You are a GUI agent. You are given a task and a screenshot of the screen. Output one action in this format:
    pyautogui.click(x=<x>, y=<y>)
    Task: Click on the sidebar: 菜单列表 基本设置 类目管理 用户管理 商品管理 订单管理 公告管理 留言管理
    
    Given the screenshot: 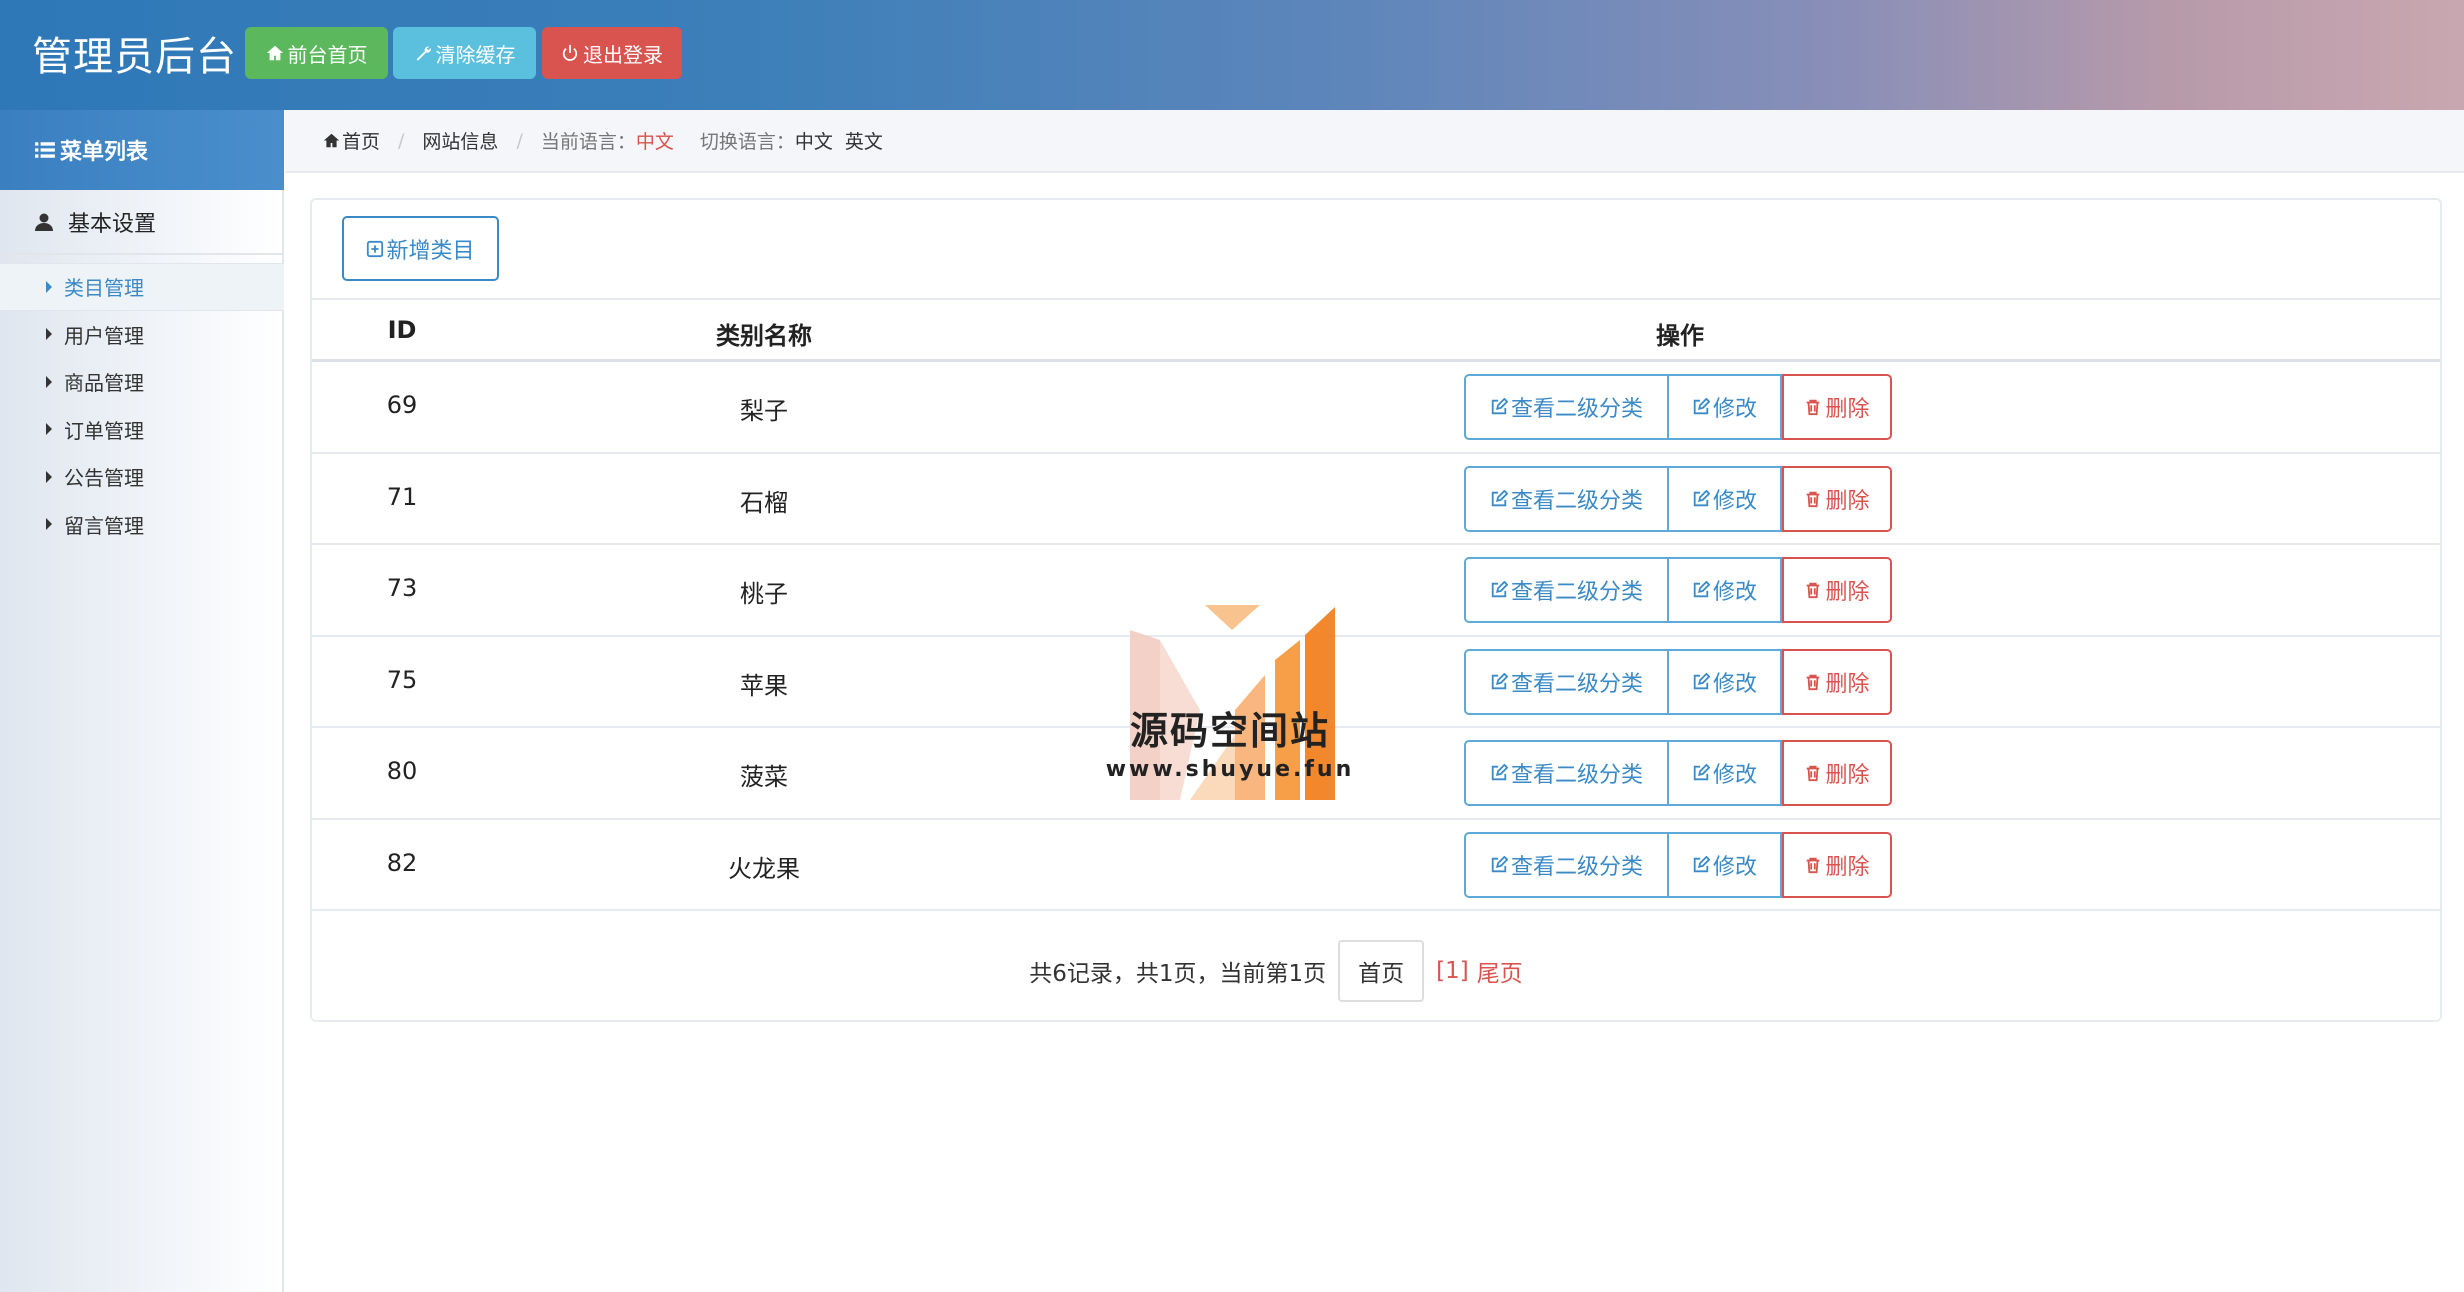 What is the action you would take?
    pyautogui.click(x=142, y=701)
    